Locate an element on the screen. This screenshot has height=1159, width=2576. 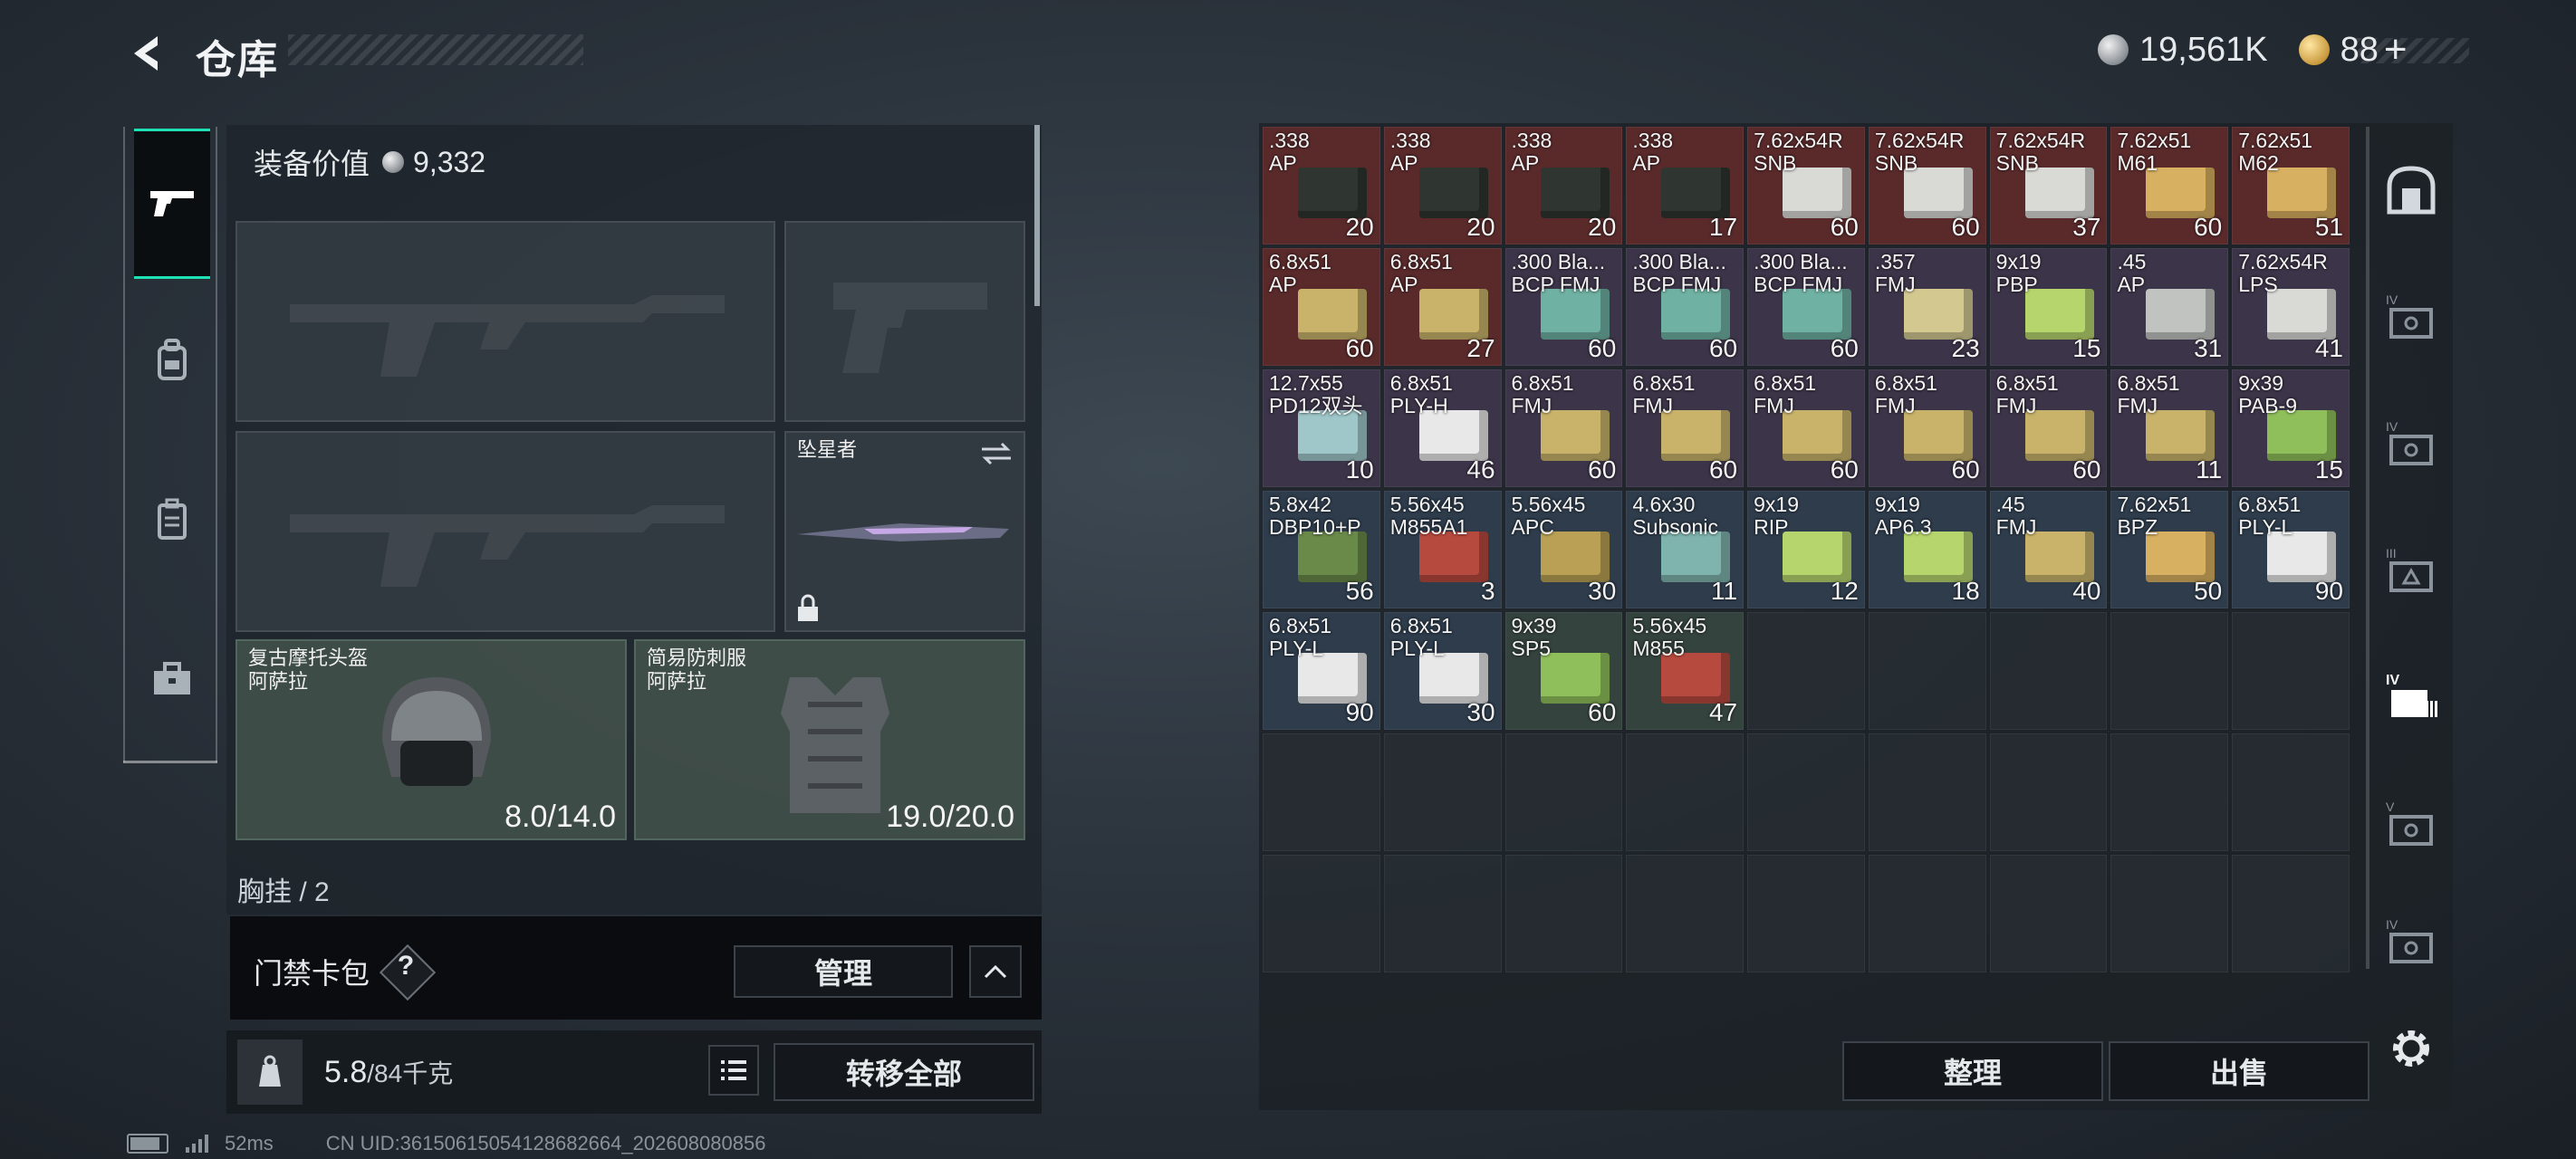
case-tab-iv-1: IV is located at coordinates (2411, 317).